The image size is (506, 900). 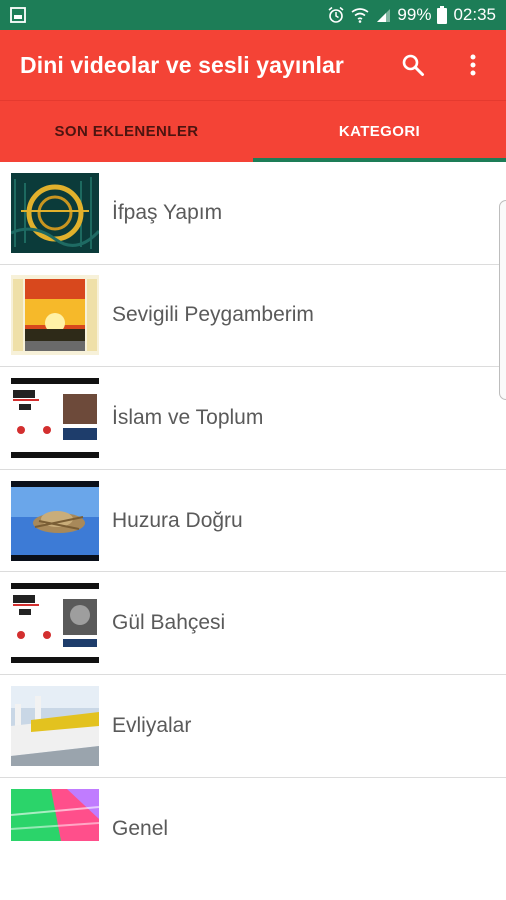 What do you see at coordinates (169, 623) in the screenshot?
I see `category-label: Gül Bahçesi` at bounding box center [169, 623].